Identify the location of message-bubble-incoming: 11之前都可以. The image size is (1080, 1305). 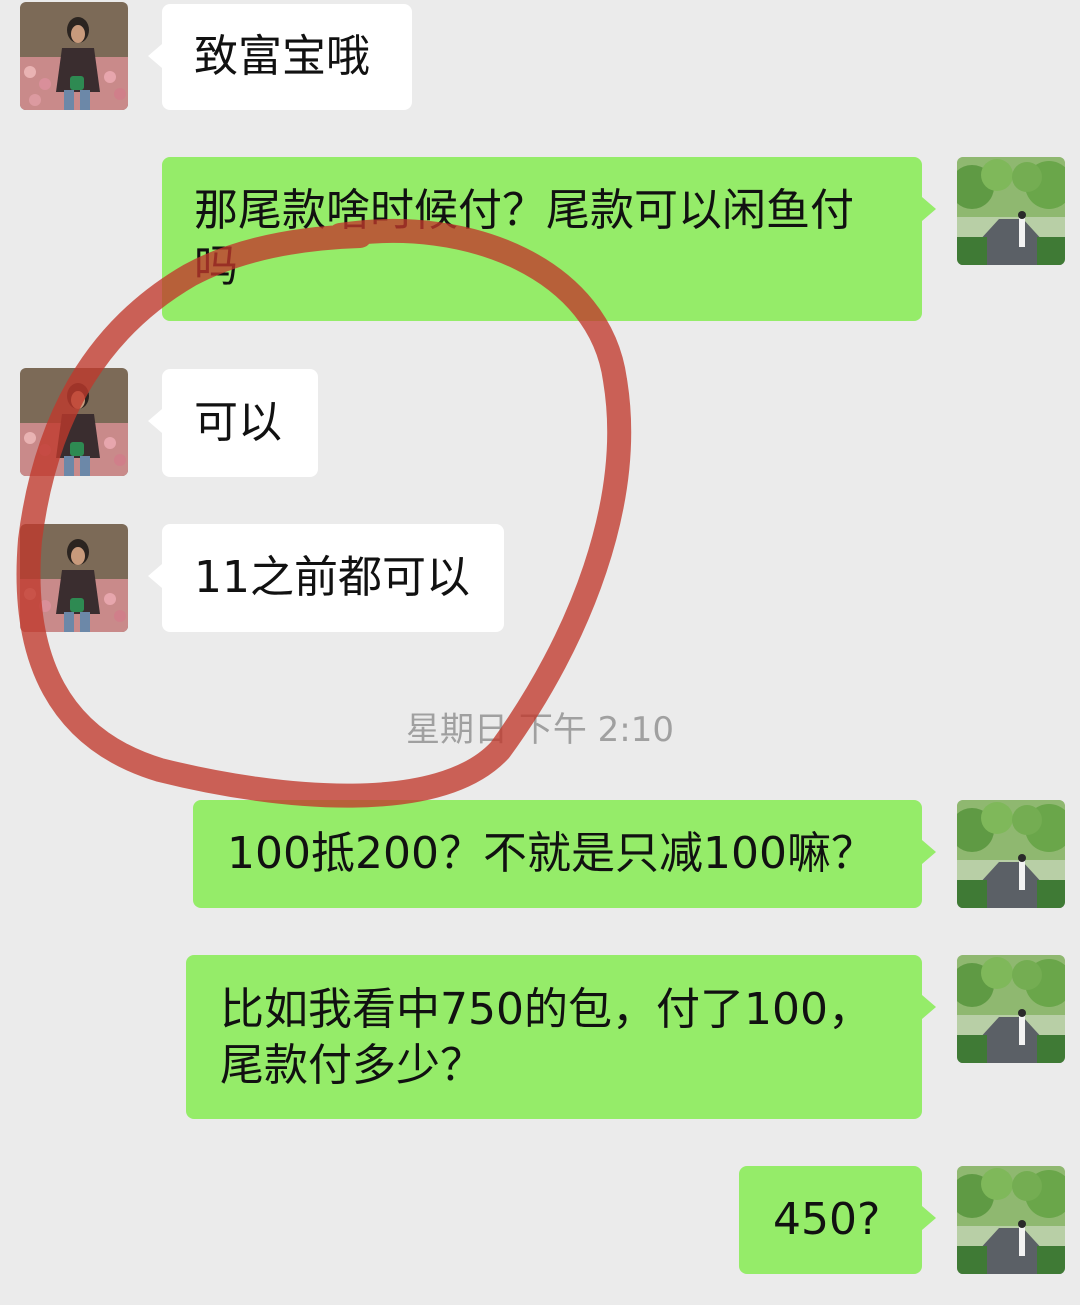
(326, 578).